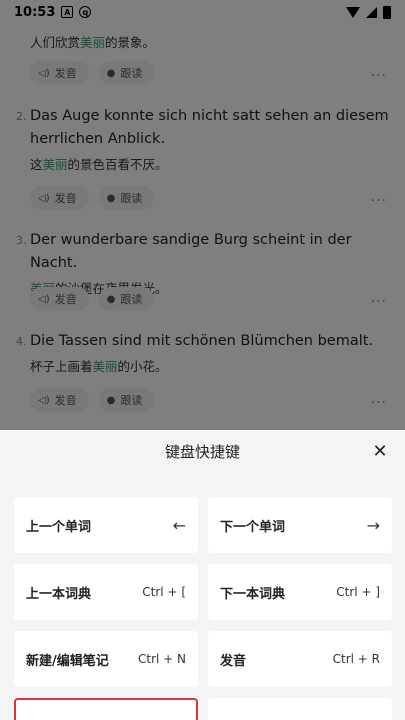 The image size is (405, 720). Describe the element at coordinates (179, 525) in the screenshot. I see `arrow-left-icon: ←` at that location.